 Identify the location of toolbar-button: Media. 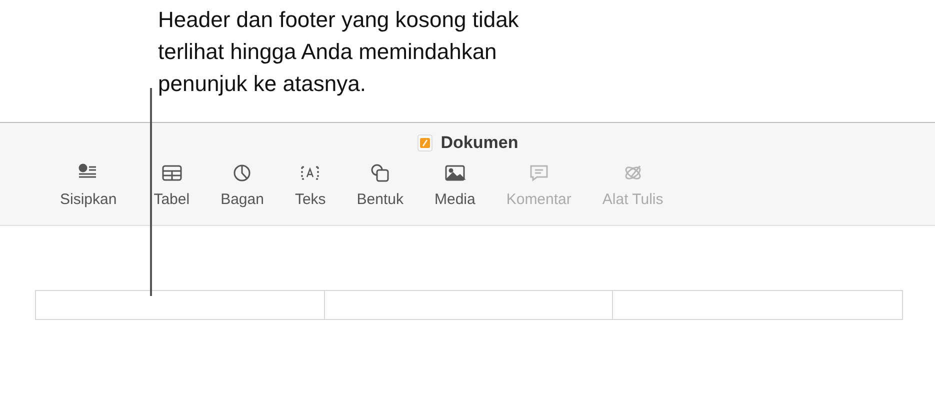
(455, 185).